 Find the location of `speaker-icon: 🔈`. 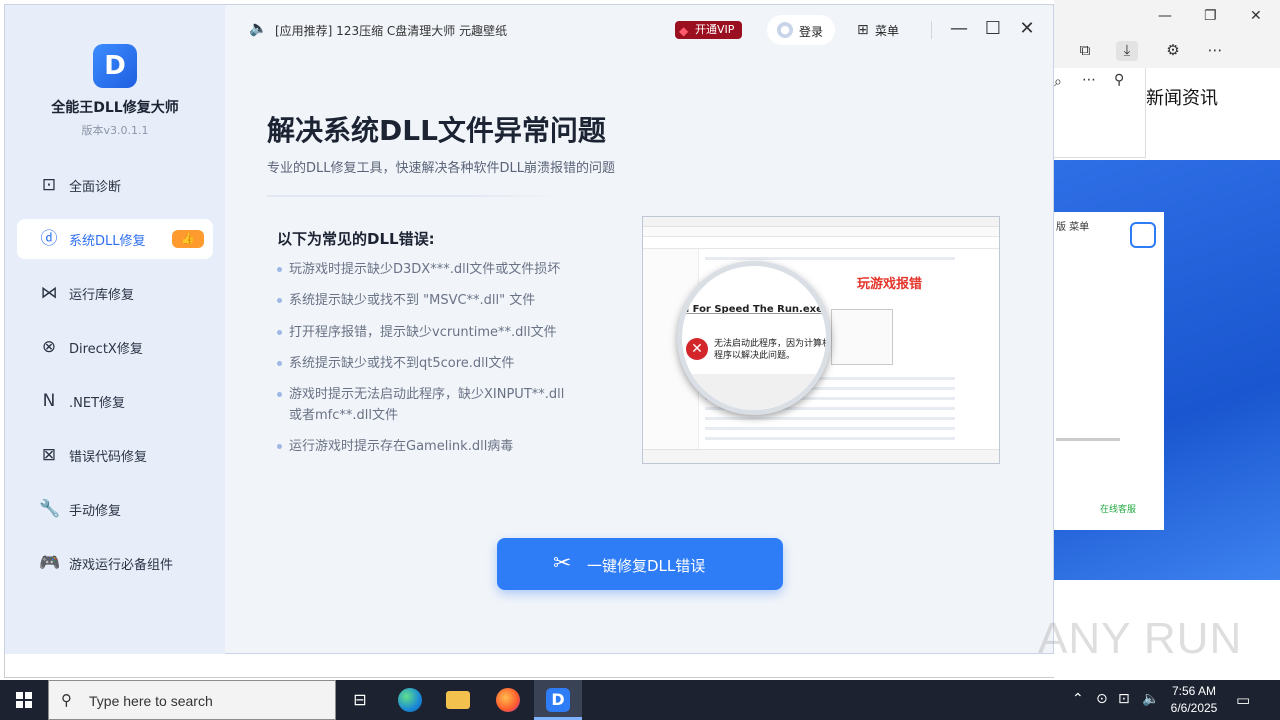

speaker-icon: 🔈 is located at coordinates (258, 28).